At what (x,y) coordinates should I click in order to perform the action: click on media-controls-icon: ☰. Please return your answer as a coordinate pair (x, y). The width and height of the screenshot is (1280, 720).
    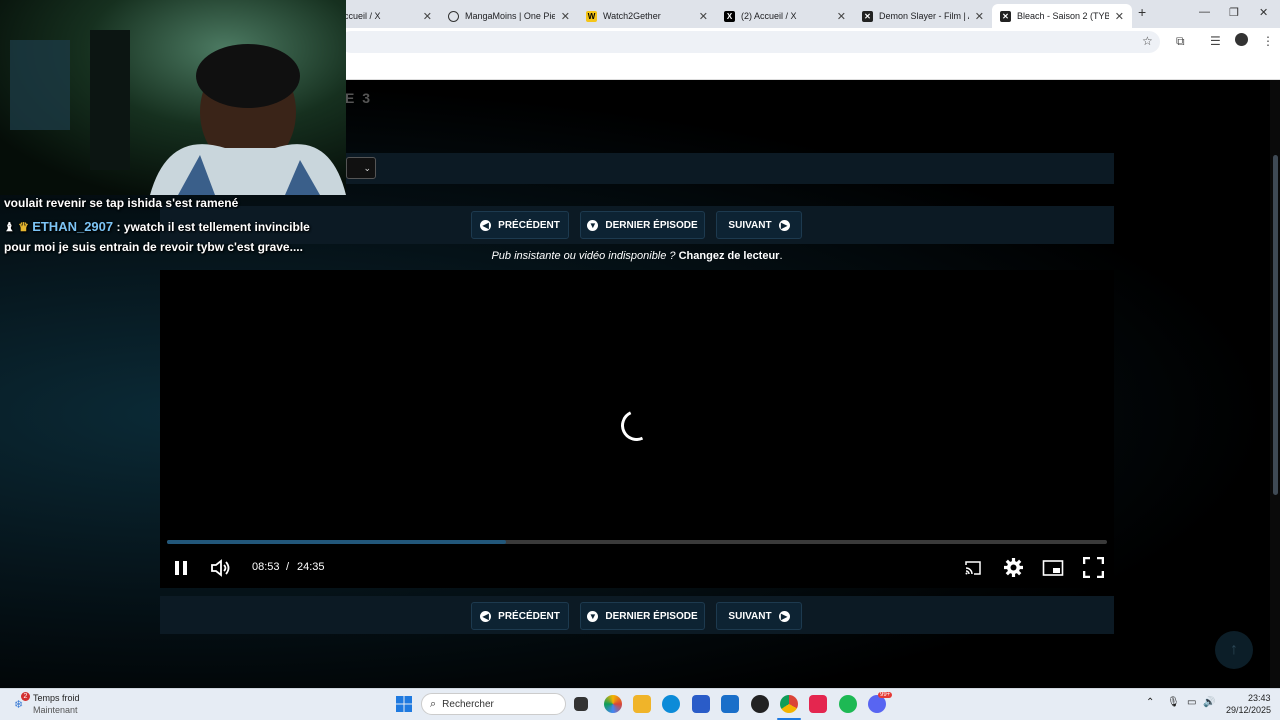
    Looking at the image, I should click on (1215, 41).